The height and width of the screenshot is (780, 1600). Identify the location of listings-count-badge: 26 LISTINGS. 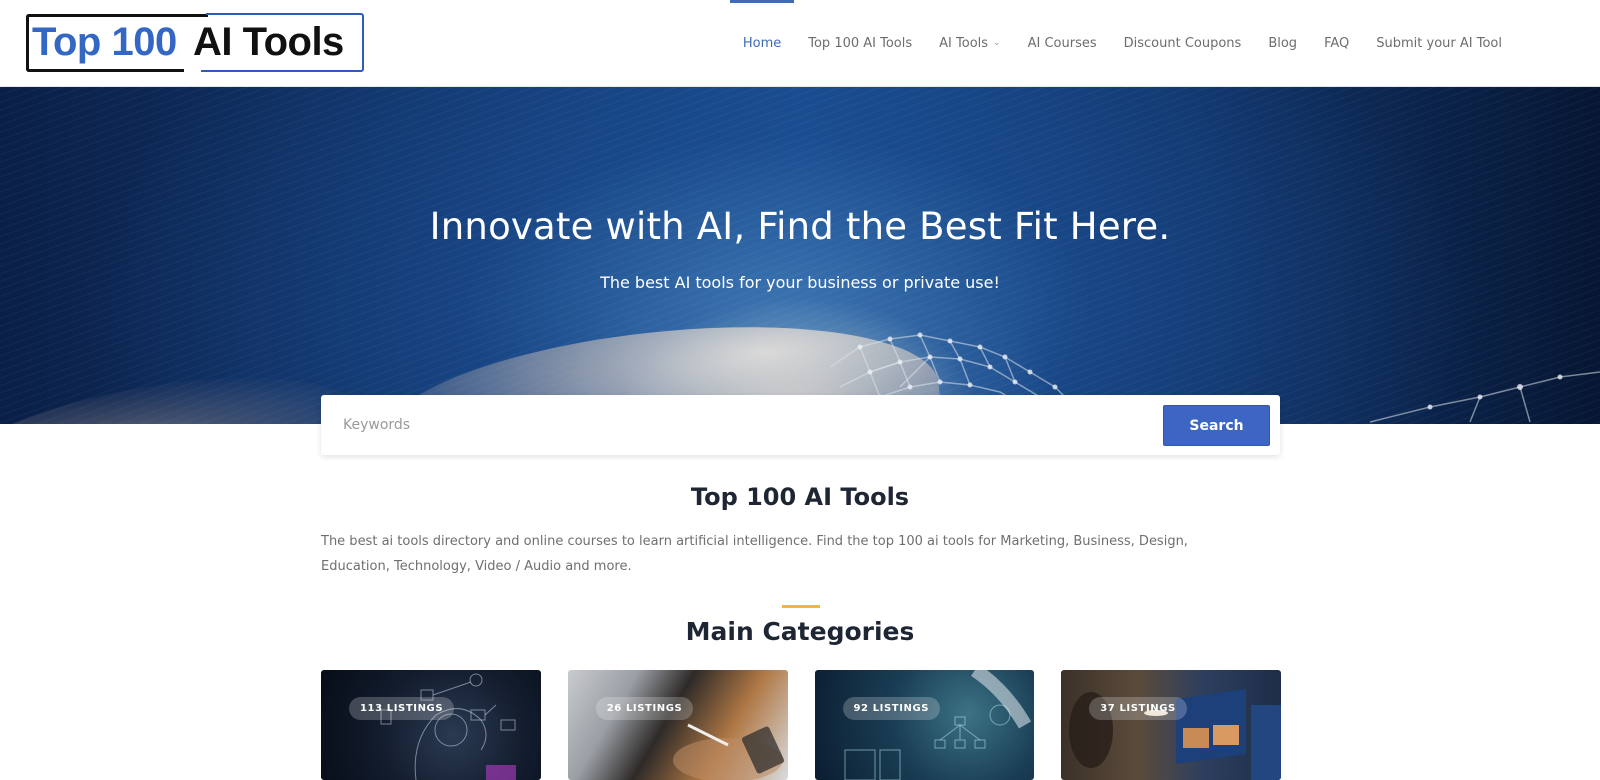
(644, 708).